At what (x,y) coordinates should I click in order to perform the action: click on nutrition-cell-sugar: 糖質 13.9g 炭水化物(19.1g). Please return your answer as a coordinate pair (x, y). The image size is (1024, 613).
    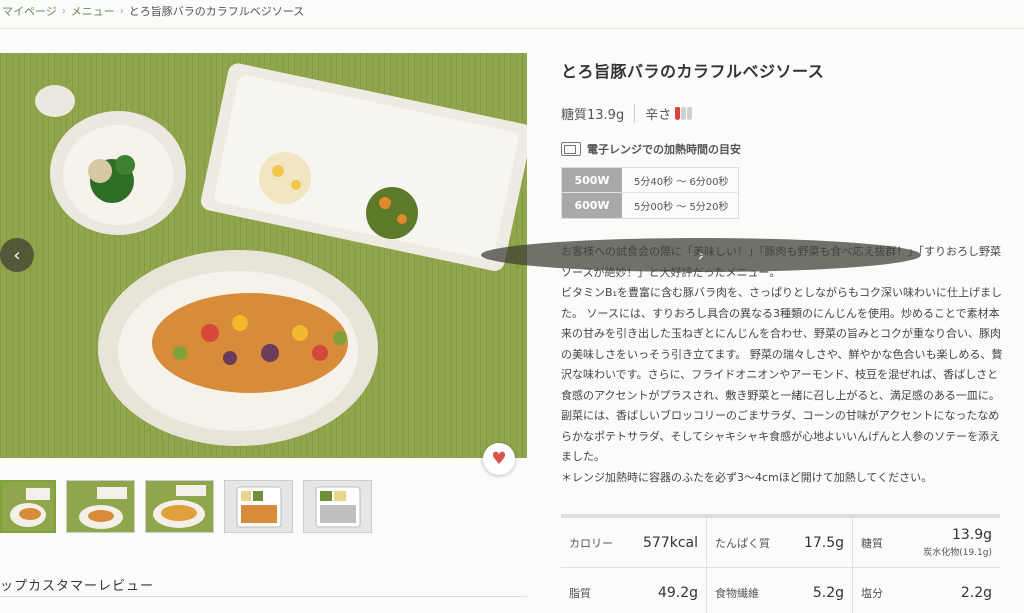
    Looking at the image, I should click on (926, 542).